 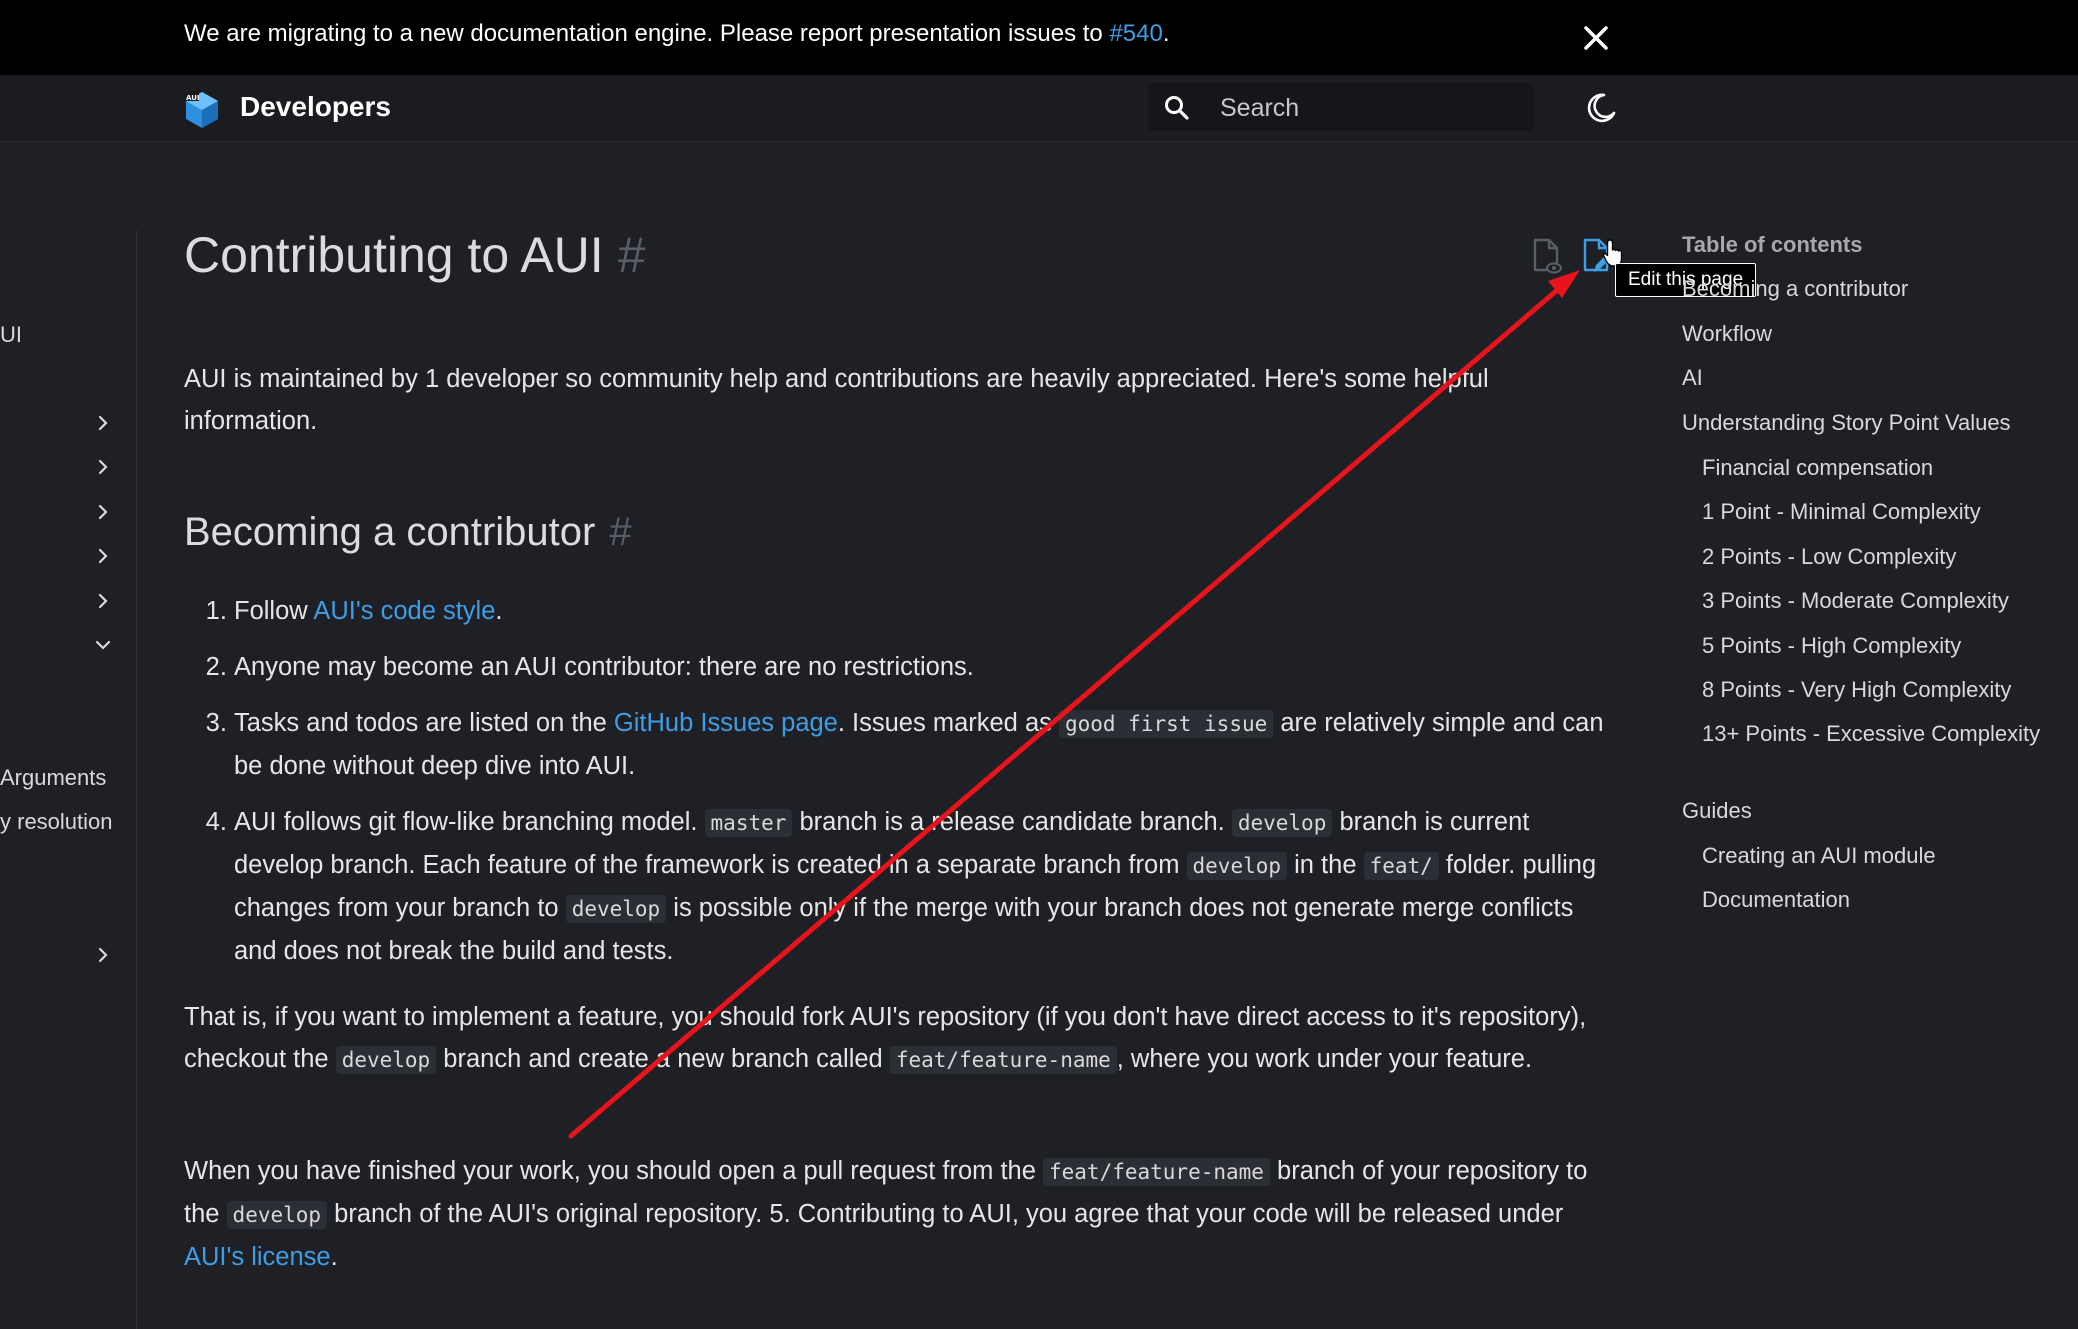 What do you see at coordinates (948, 723) in the screenshot?
I see `step-text: . Issues marked as` at bounding box center [948, 723].